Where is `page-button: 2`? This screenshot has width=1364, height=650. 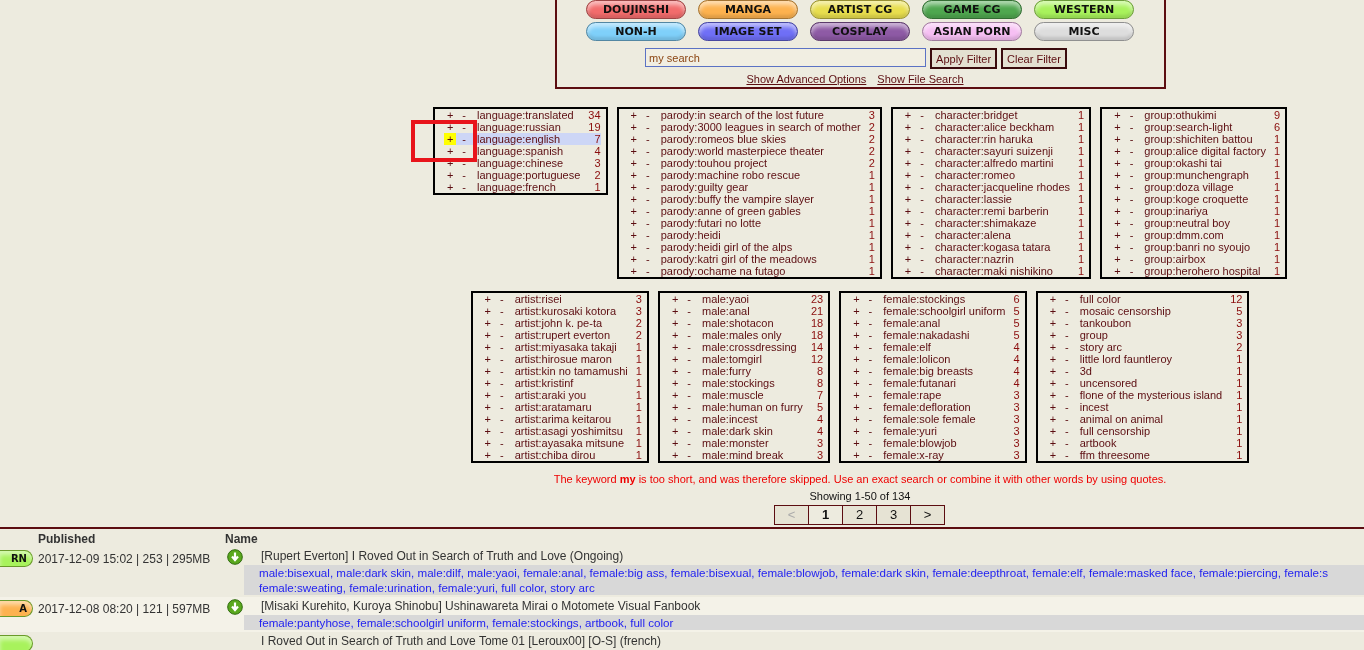
page-button: 2 is located at coordinates (859, 515).